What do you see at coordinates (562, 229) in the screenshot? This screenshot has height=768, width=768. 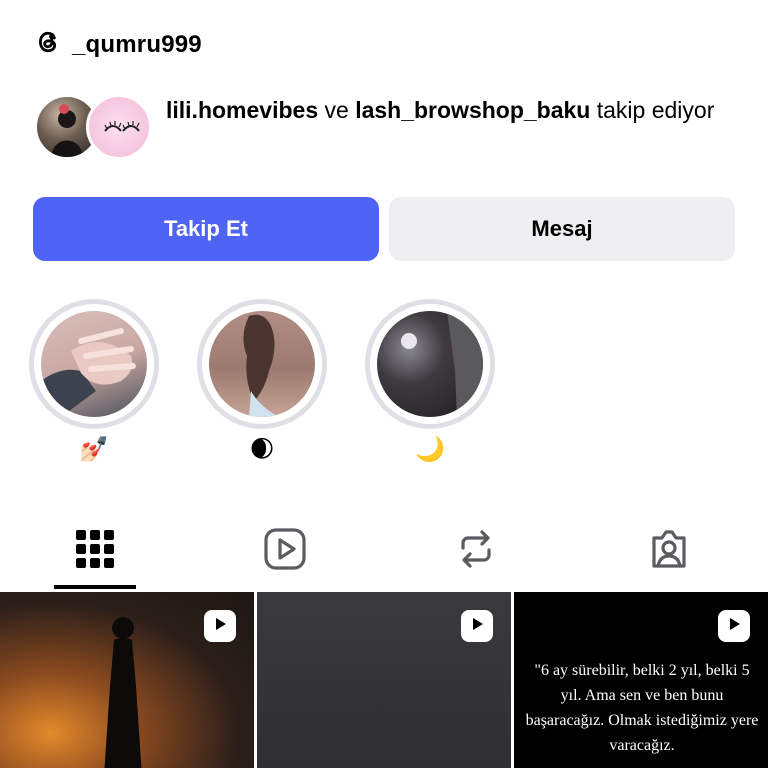 I see `message-button: Mesaj` at bounding box center [562, 229].